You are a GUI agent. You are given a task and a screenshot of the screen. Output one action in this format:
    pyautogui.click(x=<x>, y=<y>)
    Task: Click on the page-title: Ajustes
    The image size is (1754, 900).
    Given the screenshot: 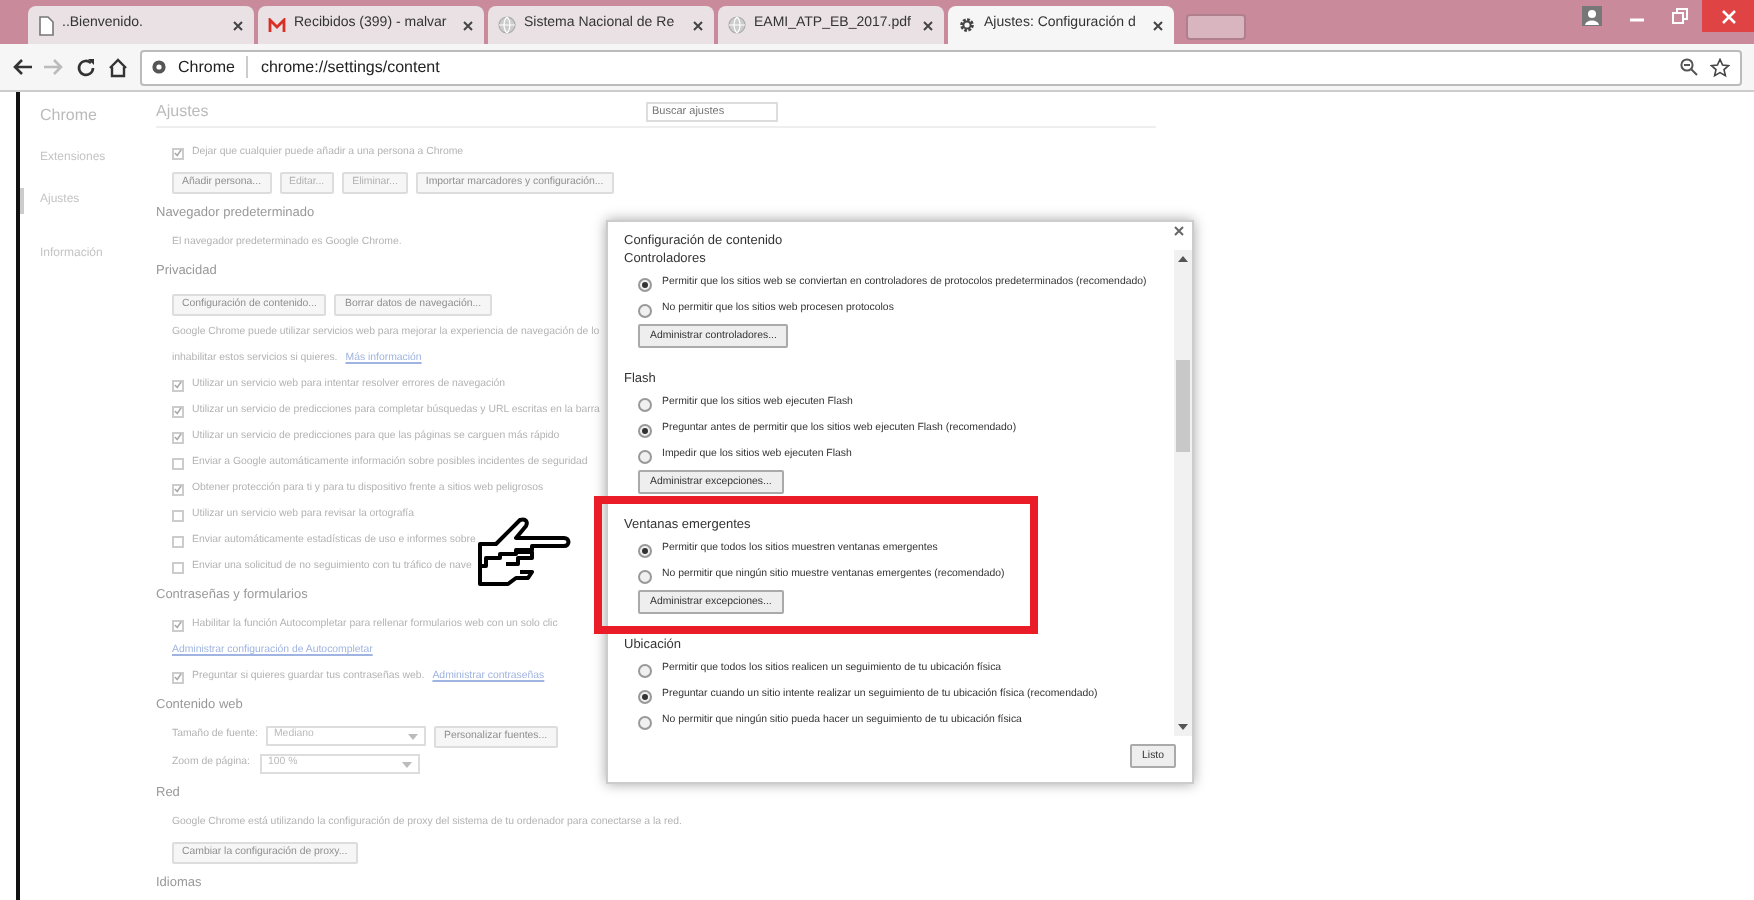 What is the action you would take?
    pyautogui.click(x=183, y=111)
    